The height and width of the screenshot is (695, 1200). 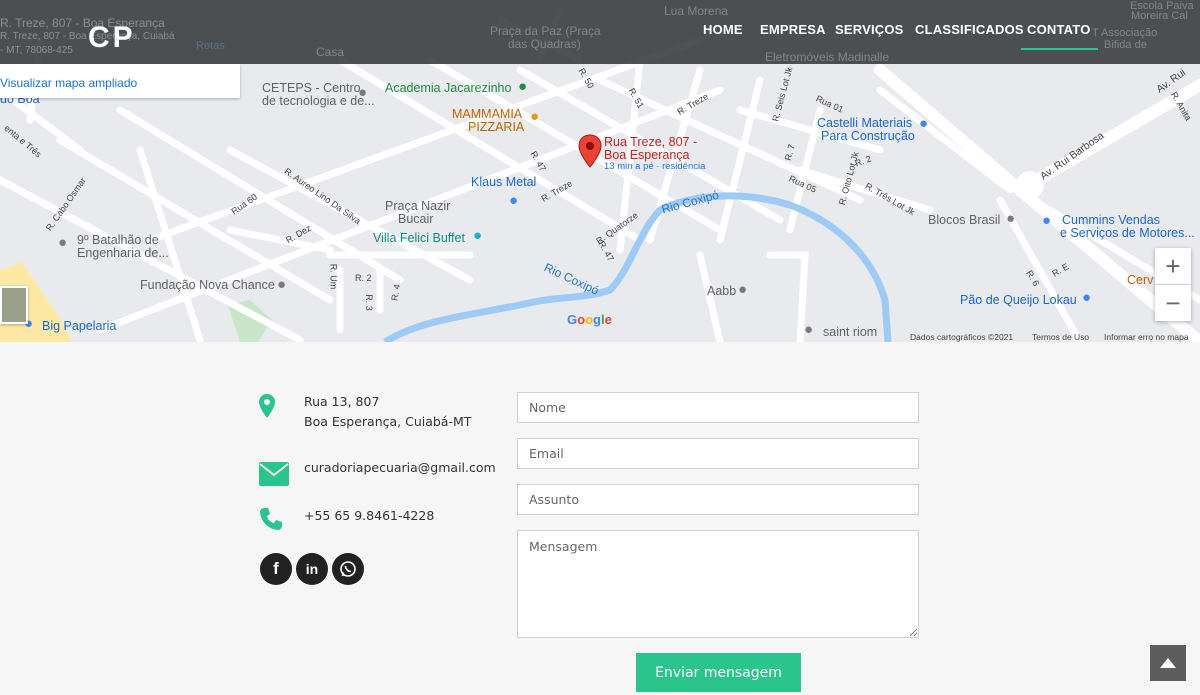 What do you see at coordinates (696, 11) in the screenshot?
I see `header-ghost-poi: Lua Morena` at bounding box center [696, 11].